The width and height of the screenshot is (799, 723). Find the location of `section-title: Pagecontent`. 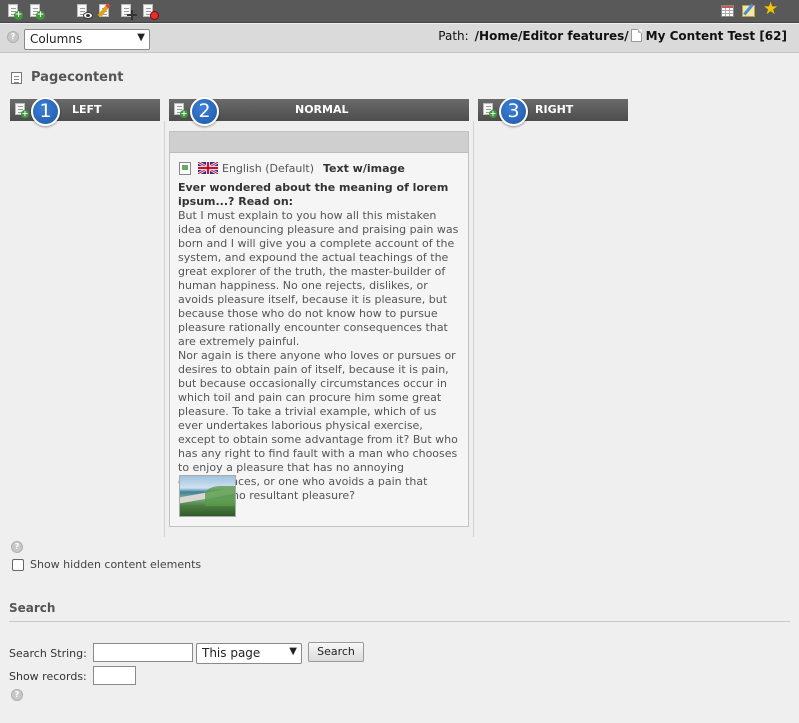

section-title: Pagecontent is located at coordinates (77, 77).